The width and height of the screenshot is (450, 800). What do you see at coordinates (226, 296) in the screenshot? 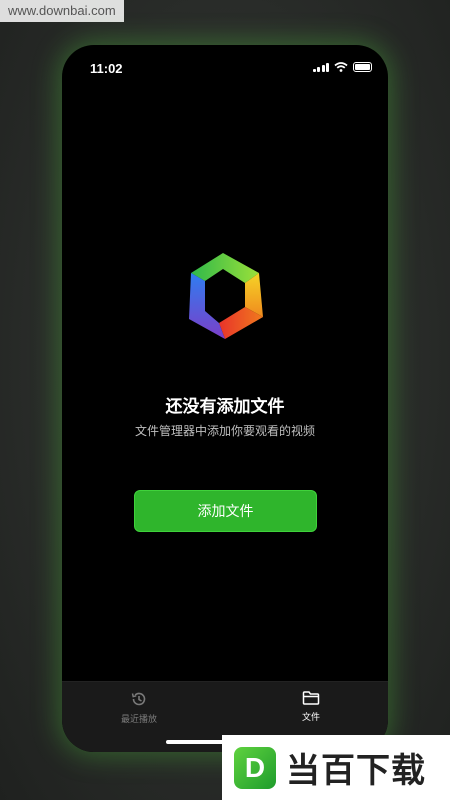
I see `app-logo-icon` at bounding box center [226, 296].